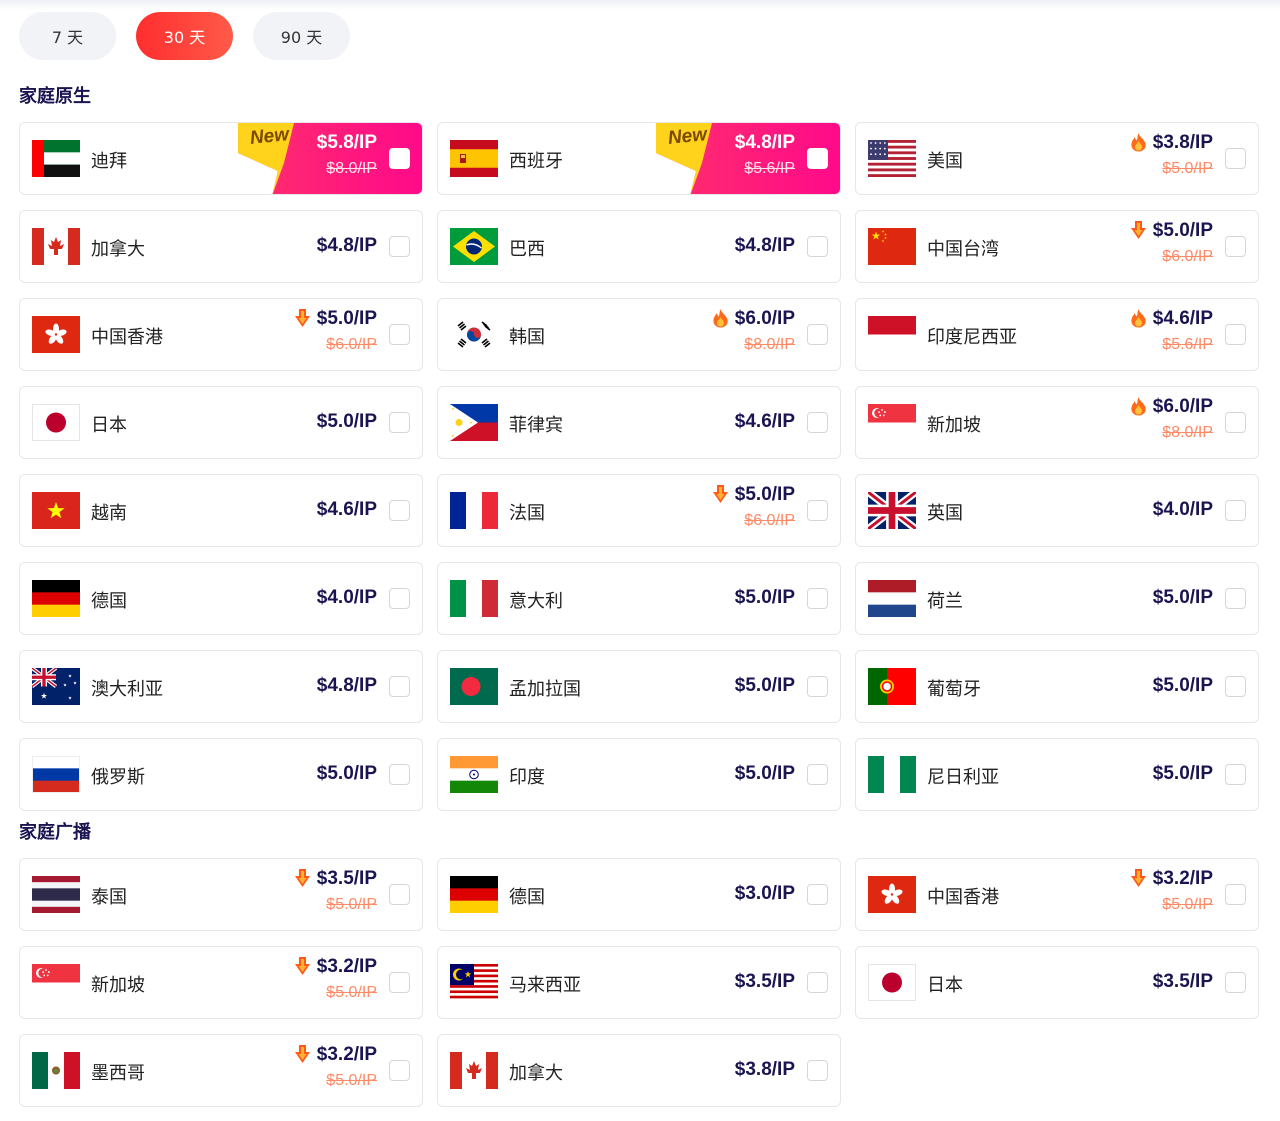 The width and height of the screenshot is (1280, 1121). I want to click on product-card-jp: 日本 $3.5/IP, so click(1057, 982).